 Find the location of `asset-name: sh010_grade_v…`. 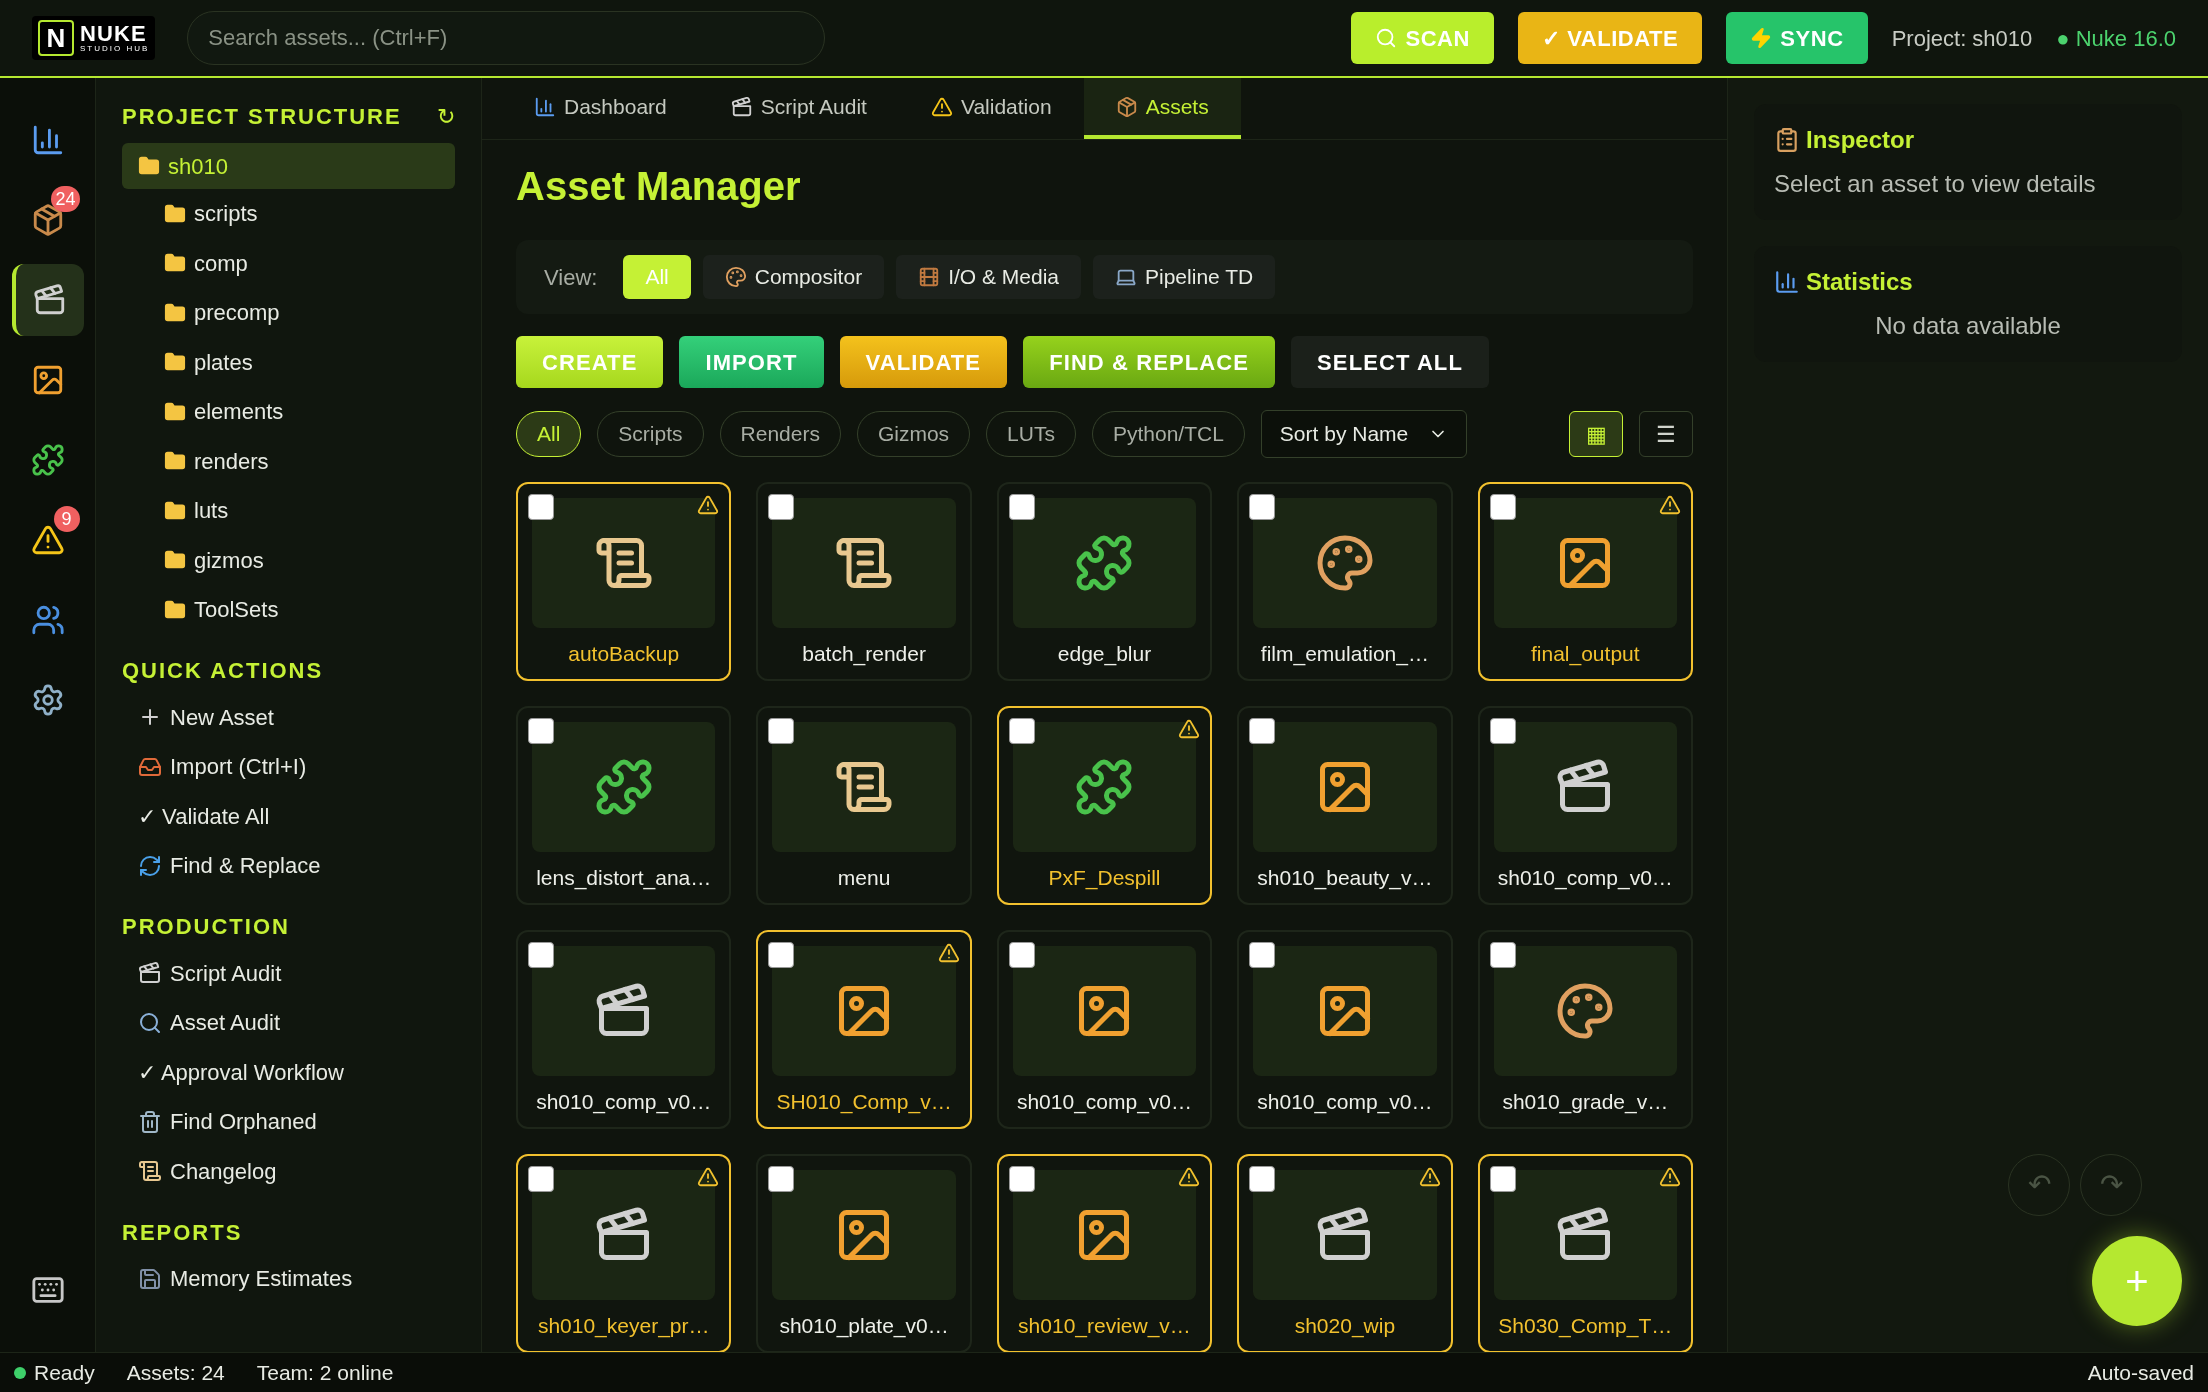

asset-name: sh010_grade_v… is located at coordinates (1585, 1102).